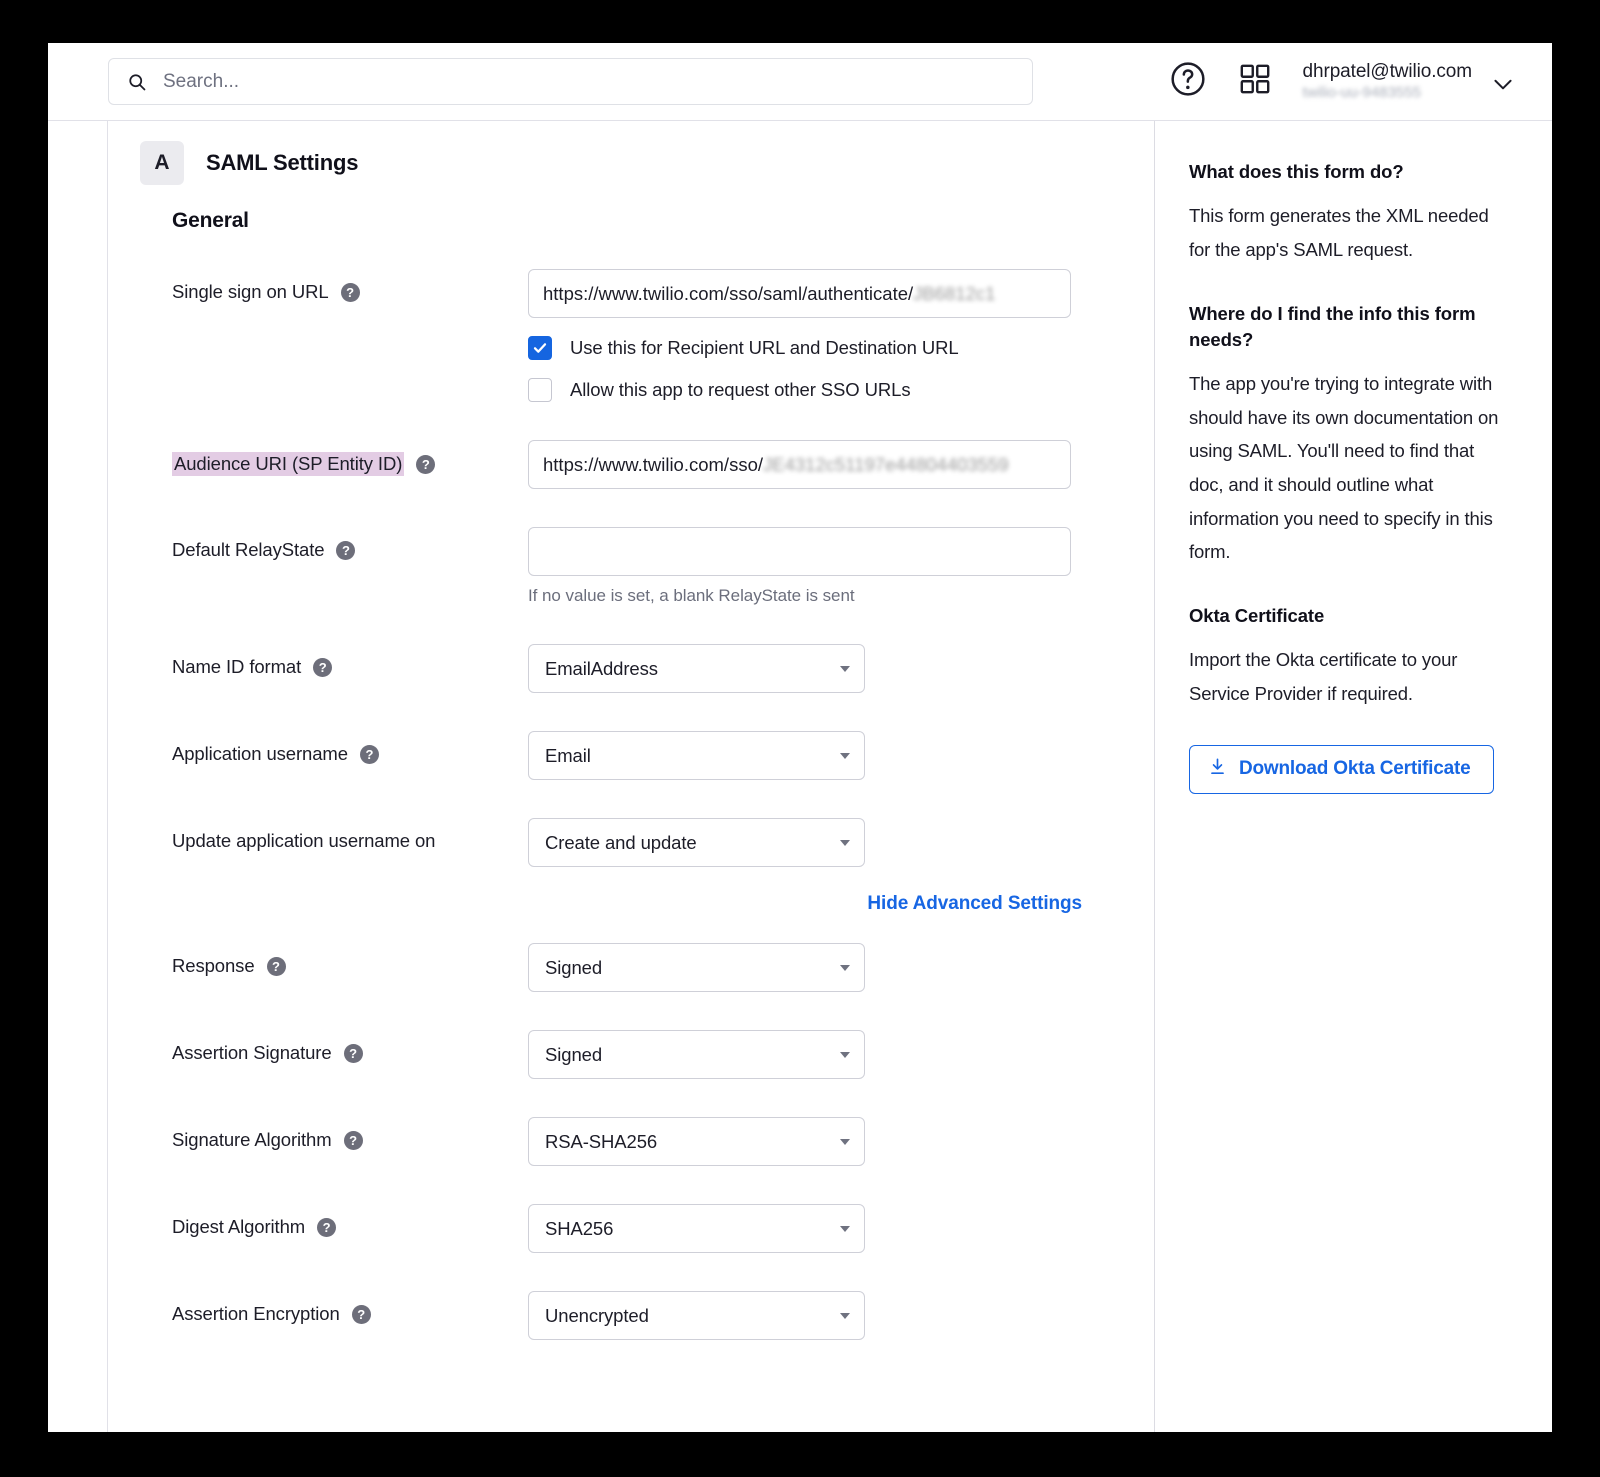  I want to click on check-icon, so click(540, 348).